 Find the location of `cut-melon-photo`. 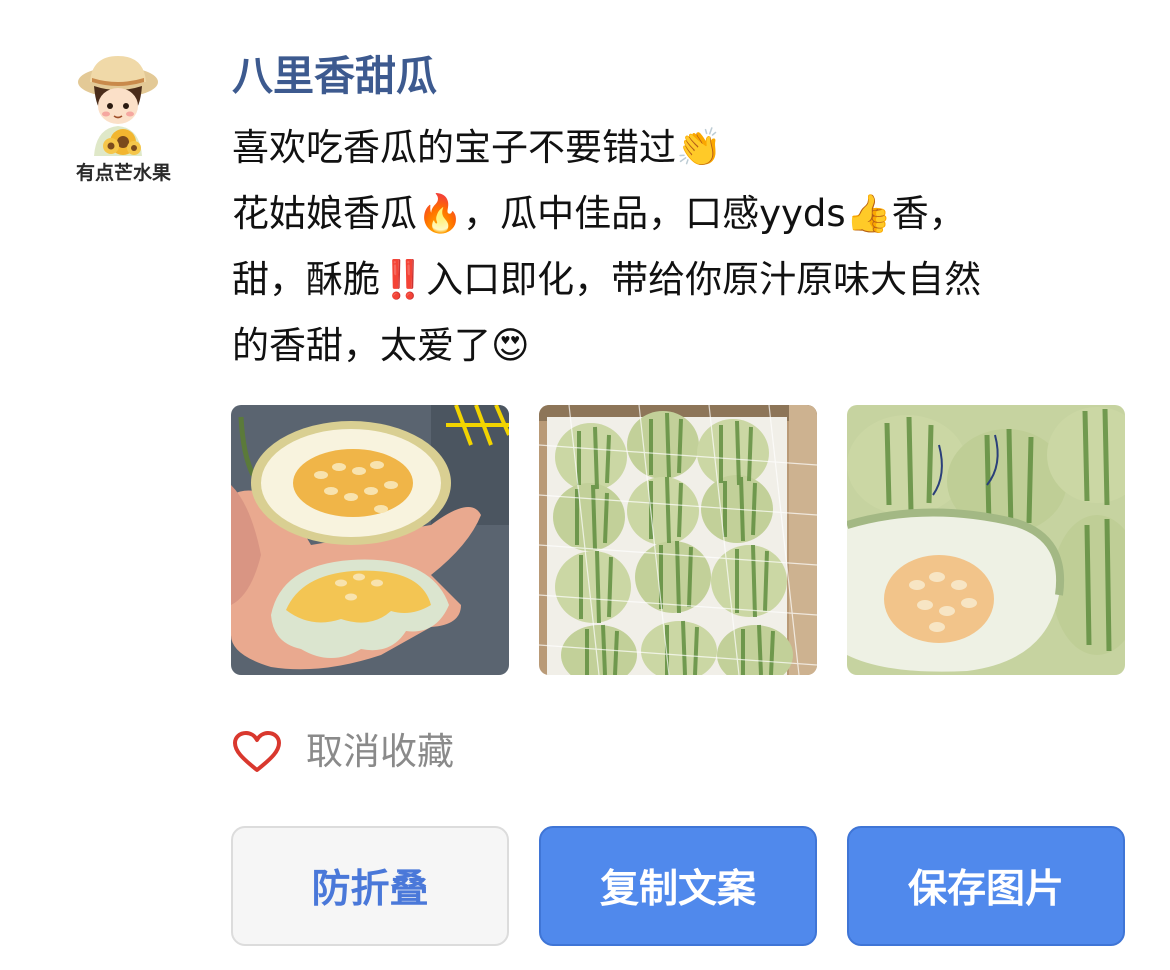

cut-melon-photo is located at coordinates (986, 540).